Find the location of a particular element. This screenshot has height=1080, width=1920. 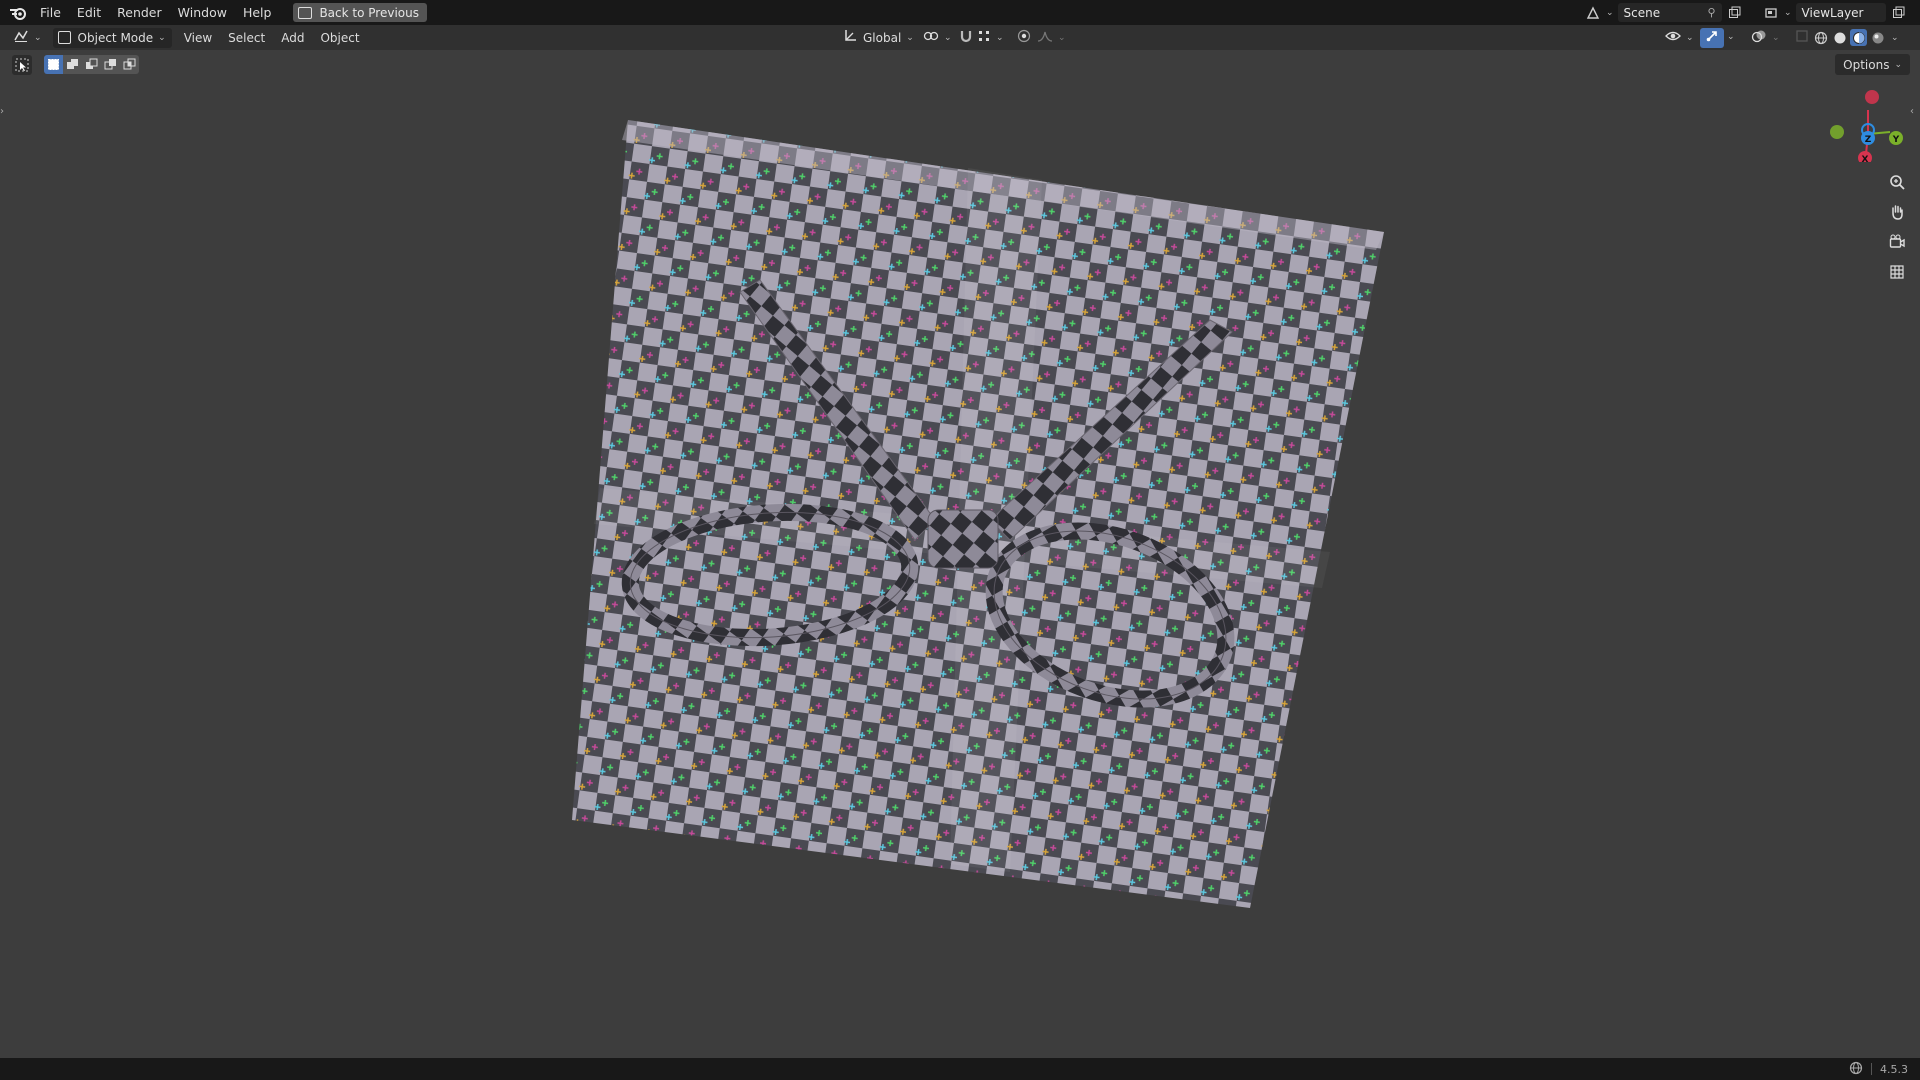

snap-target-dropdown: ⌄ is located at coordinates (990, 38).